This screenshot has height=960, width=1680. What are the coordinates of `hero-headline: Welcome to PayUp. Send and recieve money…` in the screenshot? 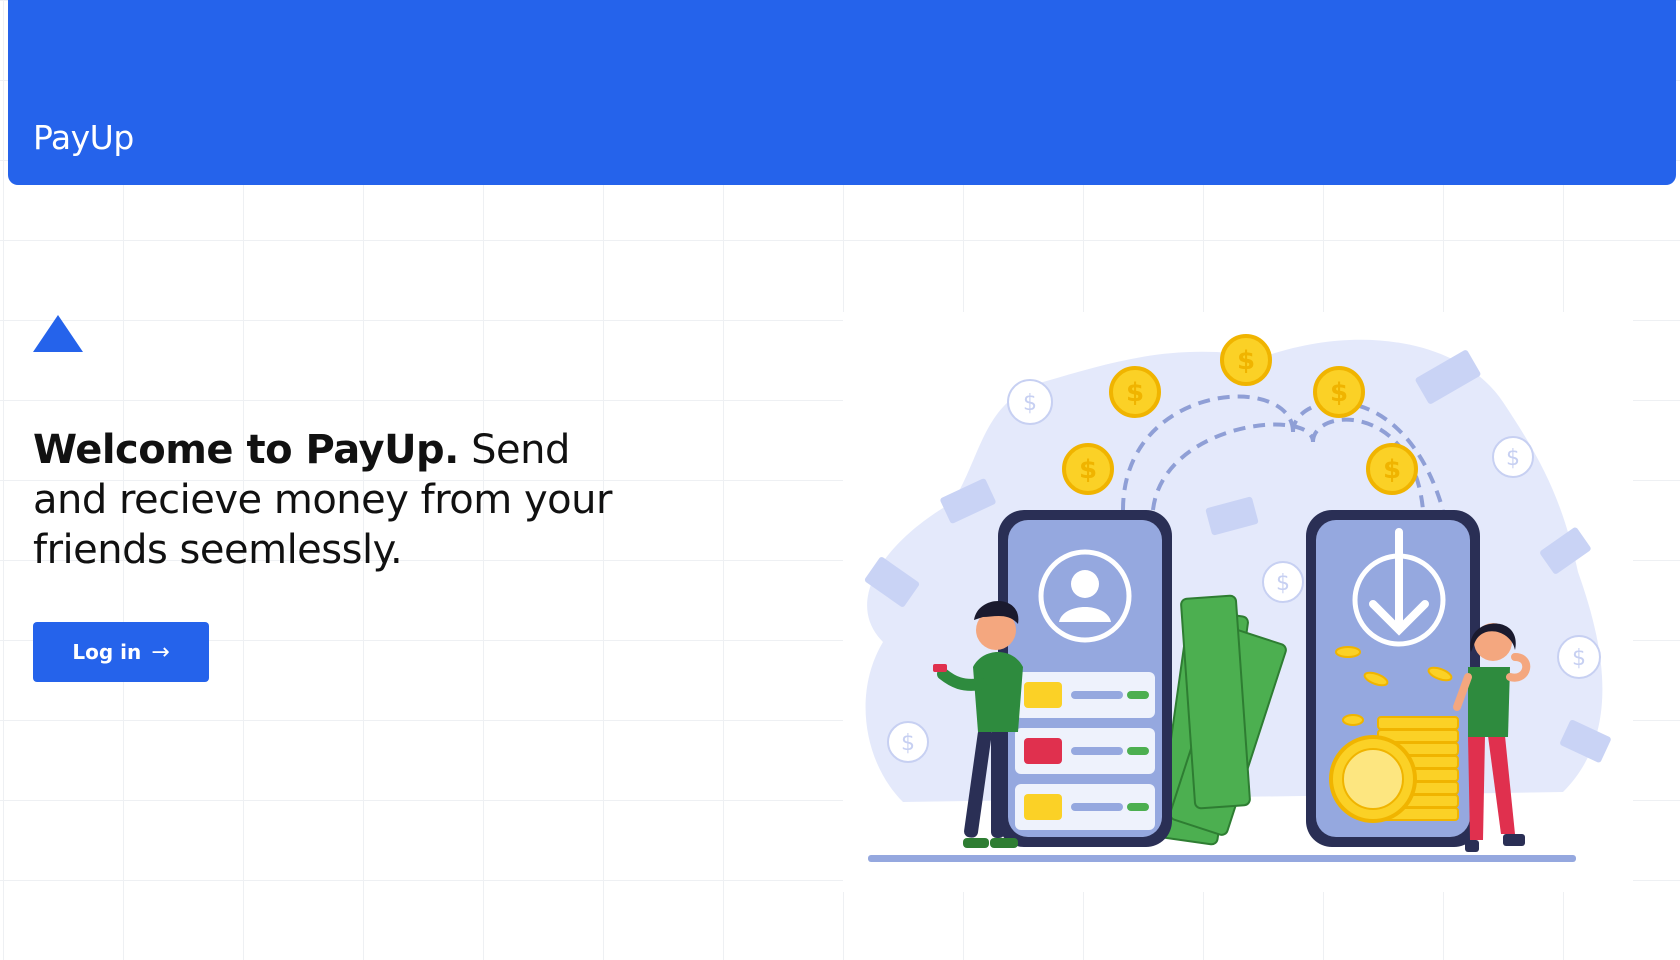 It's located at (343, 500).